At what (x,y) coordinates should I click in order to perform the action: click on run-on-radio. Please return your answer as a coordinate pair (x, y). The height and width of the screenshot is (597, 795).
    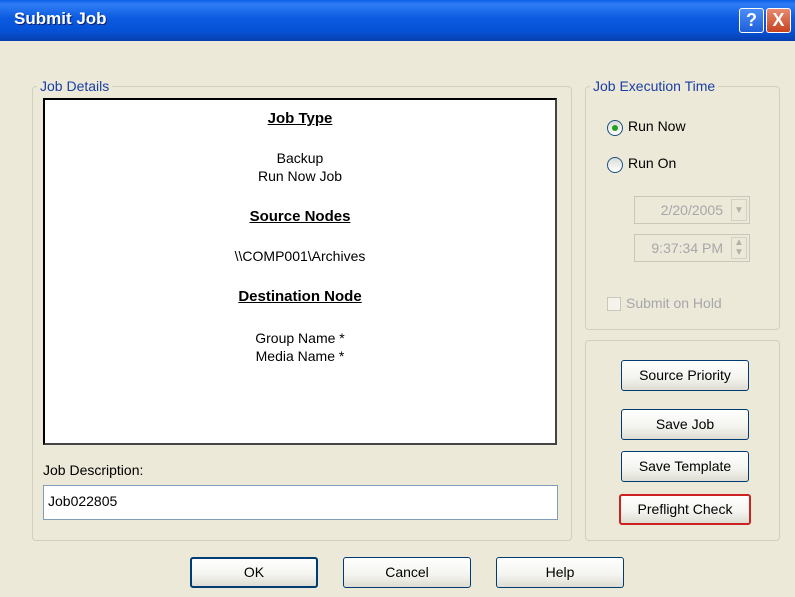
    Looking at the image, I should click on (615, 165).